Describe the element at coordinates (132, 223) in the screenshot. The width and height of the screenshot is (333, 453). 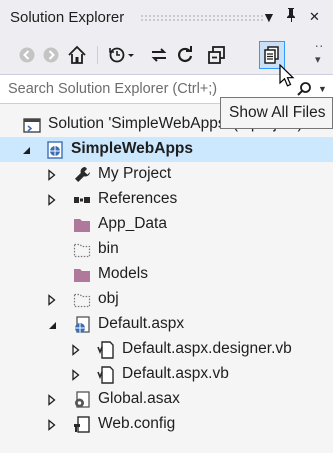
I see `tree-item-label: App_Data` at that location.